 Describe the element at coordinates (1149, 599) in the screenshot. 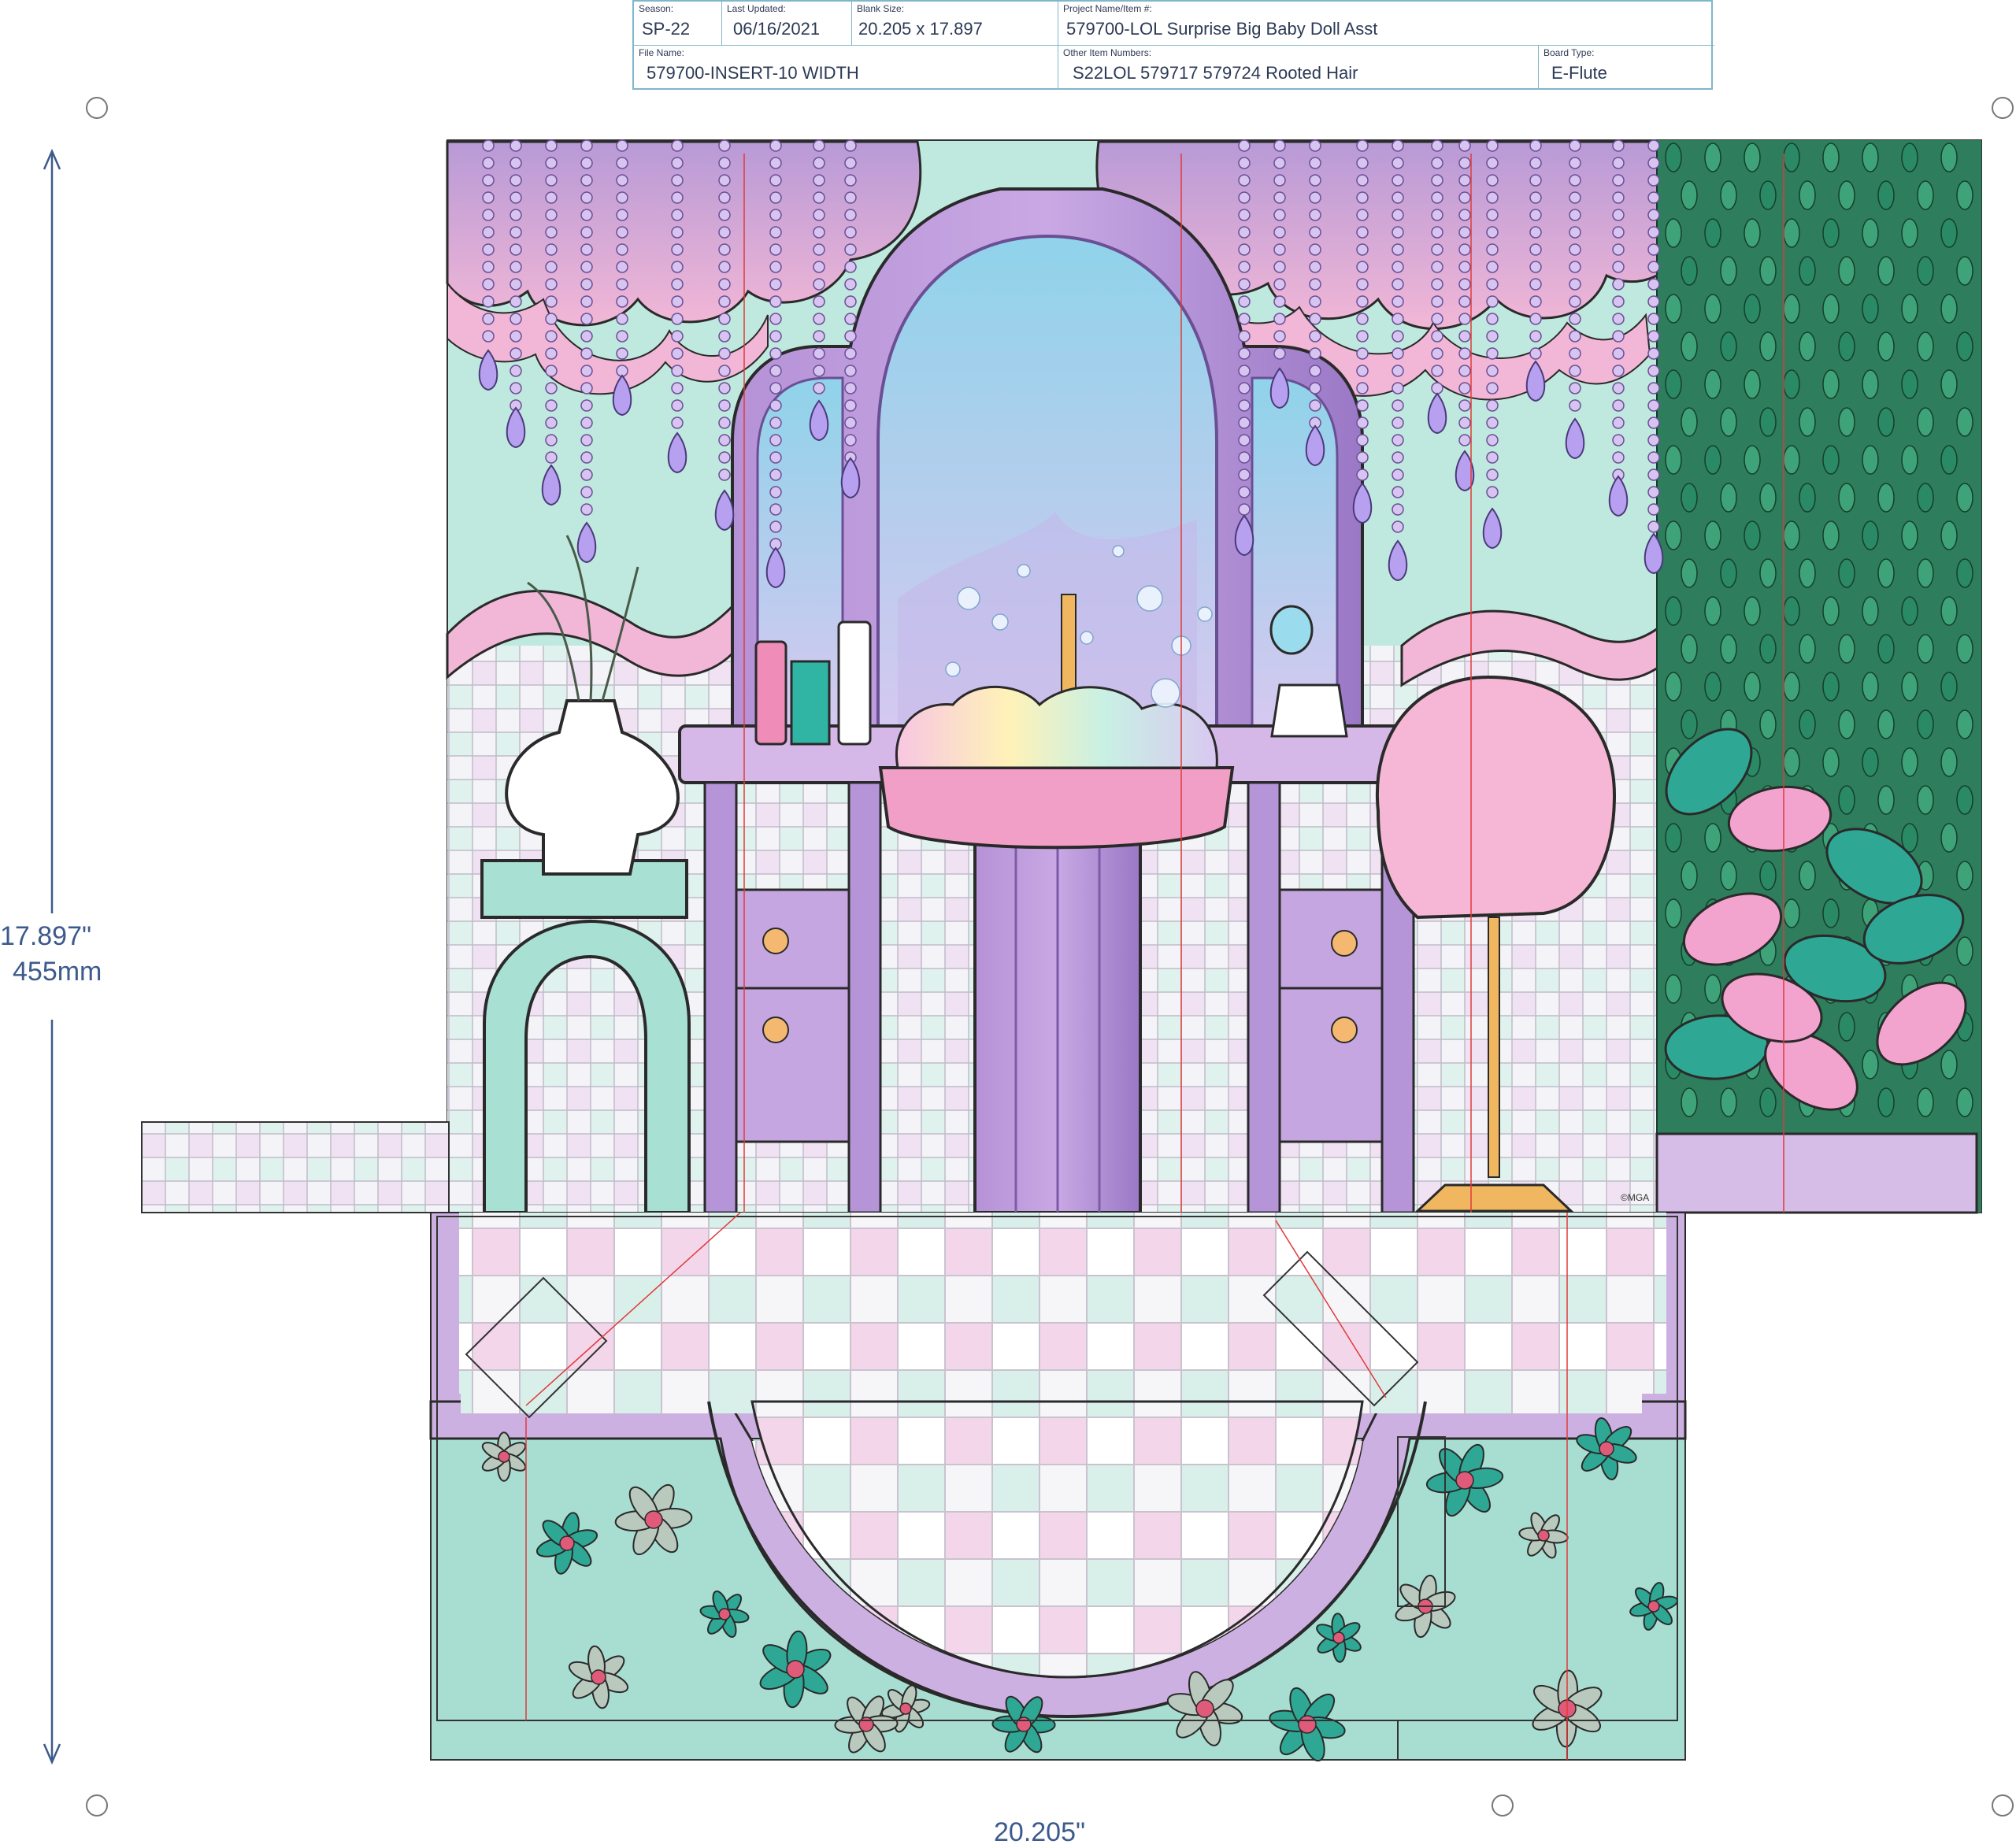

I see `bubble` at that location.